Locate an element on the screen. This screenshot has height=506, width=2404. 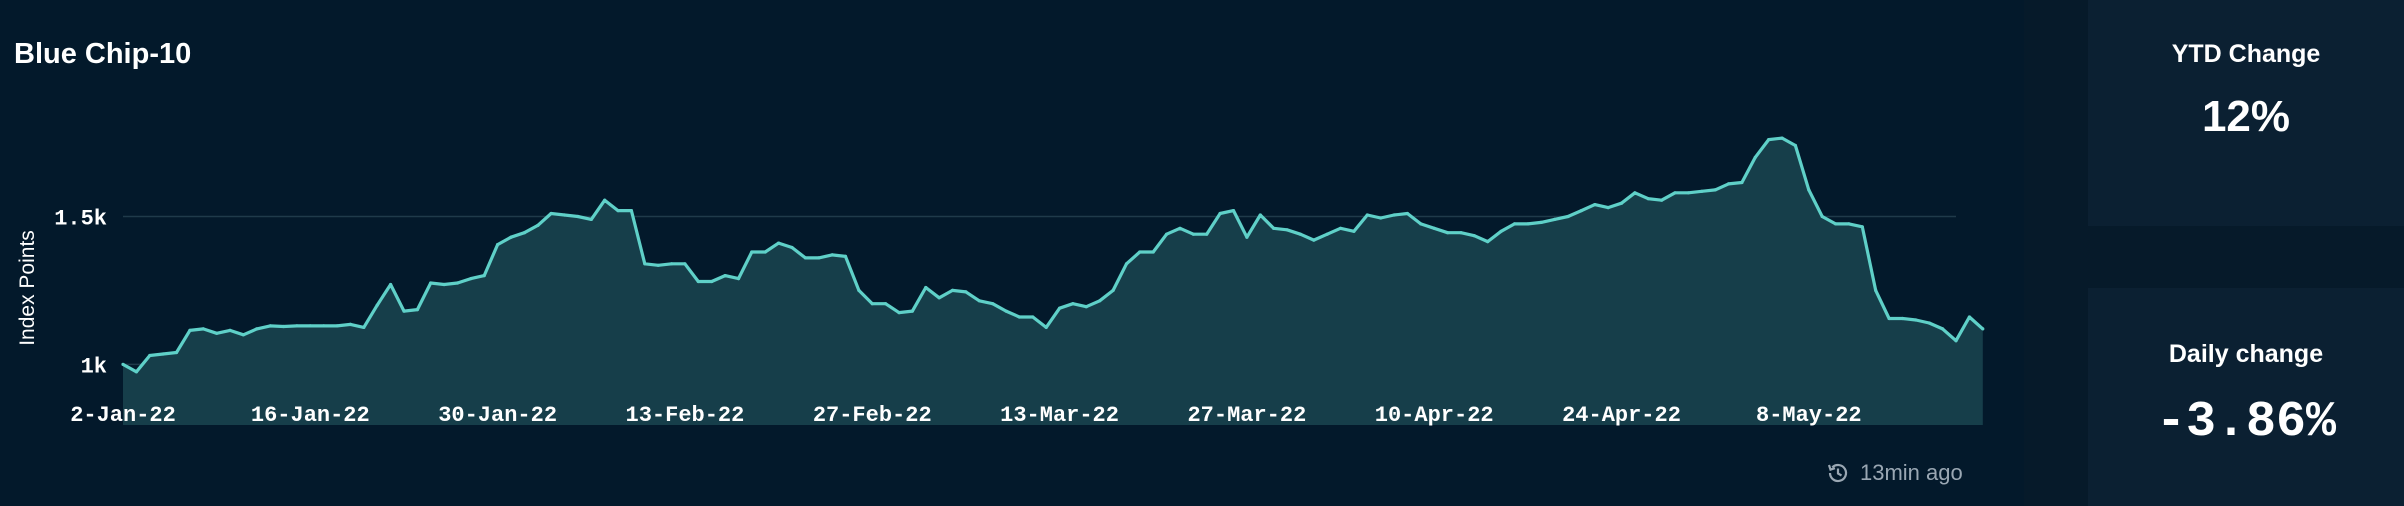
daily-change-value: -3.86% is located at coordinates (2246, 422).